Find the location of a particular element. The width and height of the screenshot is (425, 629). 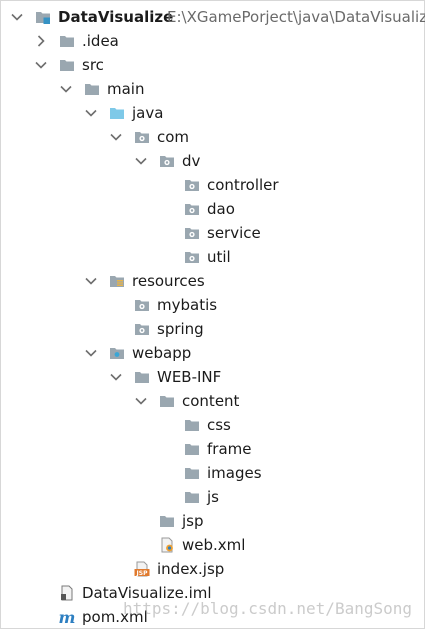

project-name: DataVisualize is located at coordinates (116, 17).